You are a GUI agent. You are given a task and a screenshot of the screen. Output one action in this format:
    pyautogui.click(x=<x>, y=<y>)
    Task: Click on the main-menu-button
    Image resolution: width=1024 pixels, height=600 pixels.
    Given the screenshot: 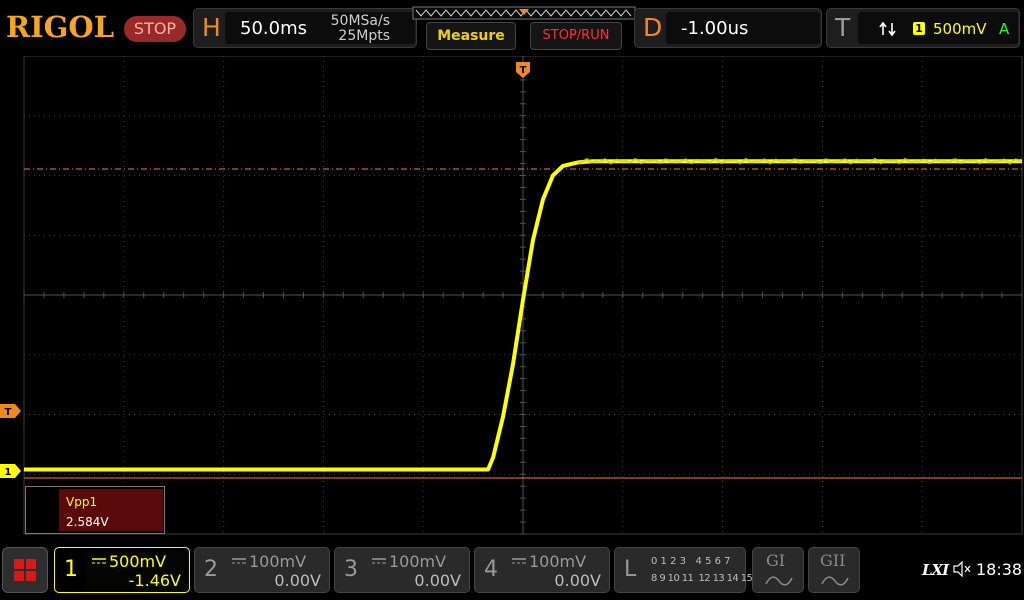 What is the action you would take?
    pyautogui.click(x=25, y=570)
    